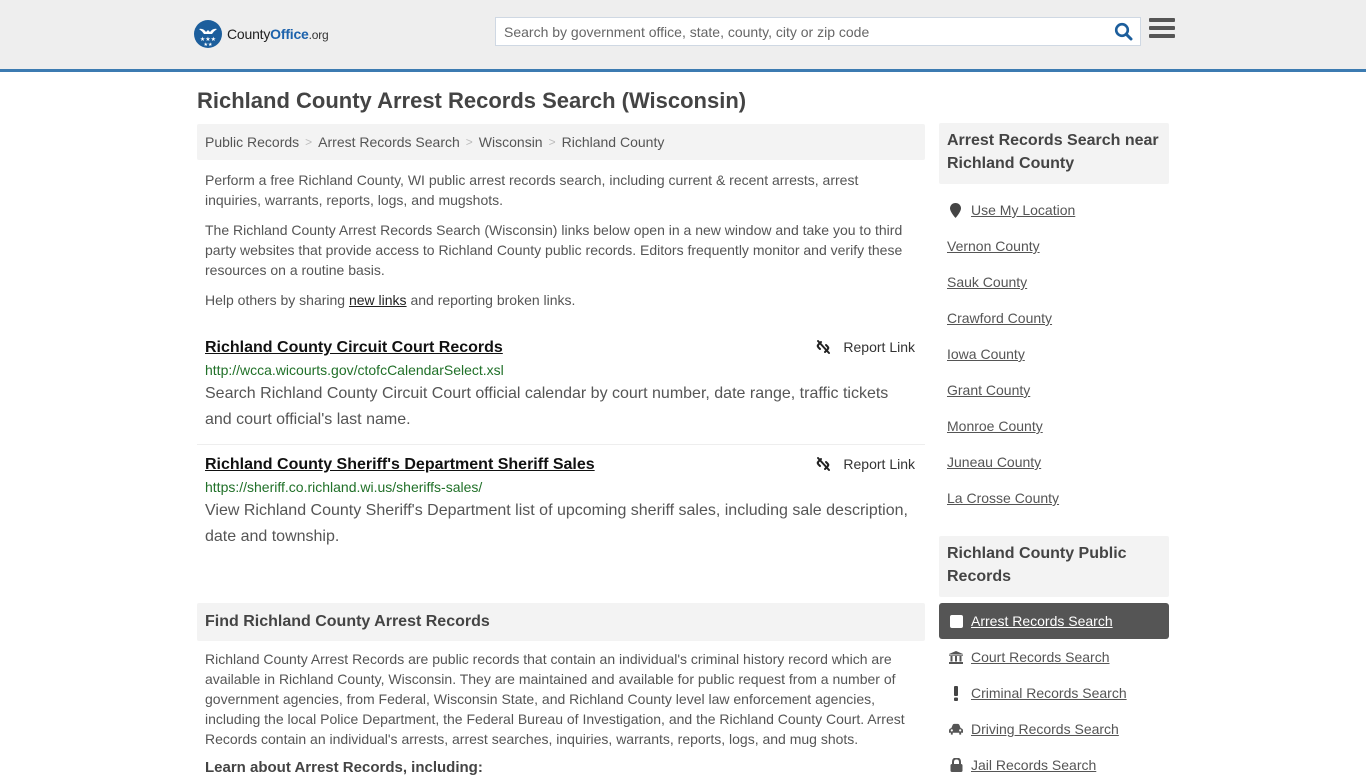 This screenshot has height=783, width=1366. Describe the element at coordinates (955, 210) in the screenshot. I see `map-pin-icon` at that location.